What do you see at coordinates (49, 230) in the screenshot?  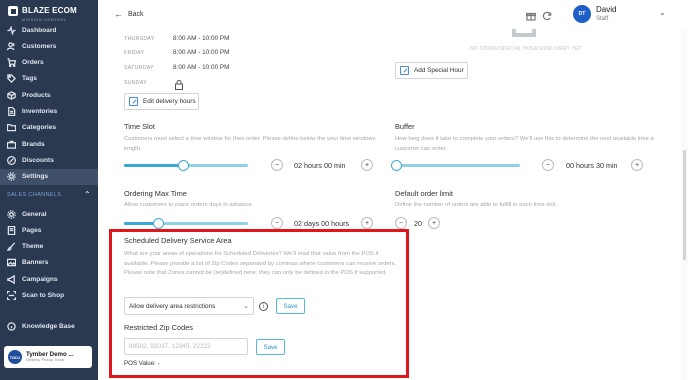 I see `sidebar-item-pages: Pages` at bounding box center [49, 230].